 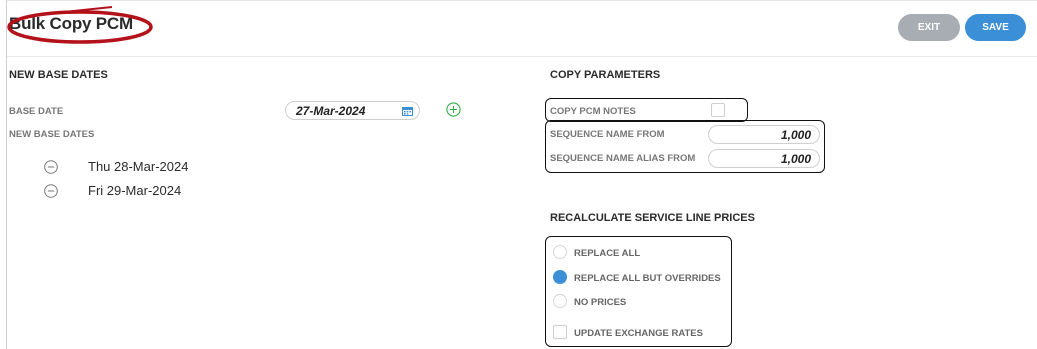 I want to click on radio-replace-all, so click(x=560, y=252).